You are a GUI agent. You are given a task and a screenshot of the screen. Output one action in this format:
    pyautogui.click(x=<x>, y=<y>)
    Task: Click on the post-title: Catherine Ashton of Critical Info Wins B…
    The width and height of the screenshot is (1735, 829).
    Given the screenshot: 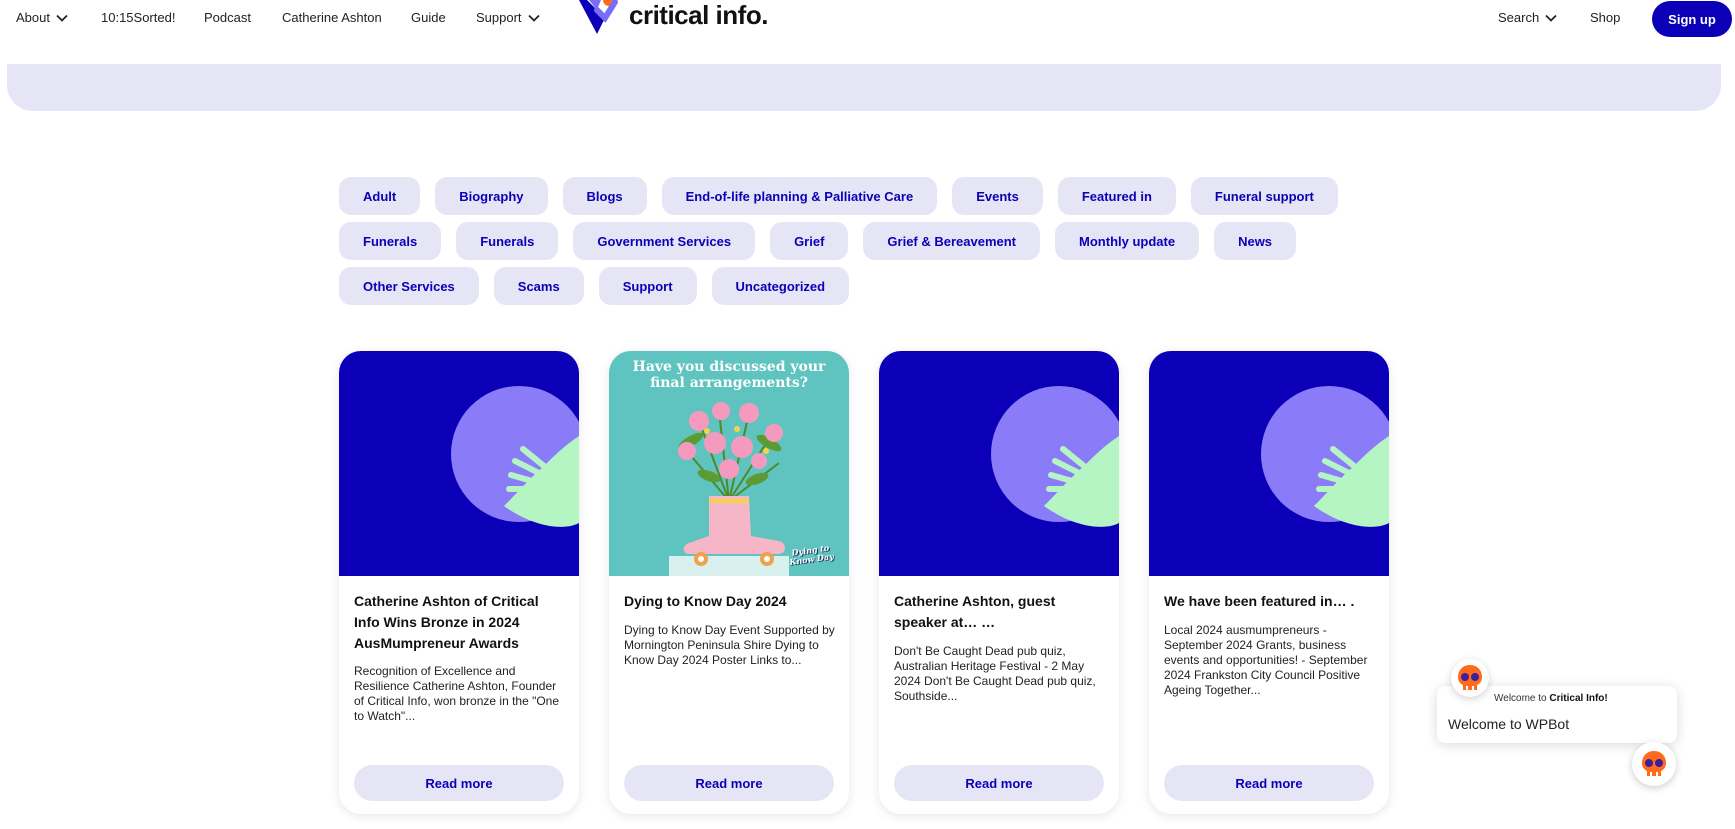 What is the action you would take?
    pyautogui.click(x=460, y=622)
    